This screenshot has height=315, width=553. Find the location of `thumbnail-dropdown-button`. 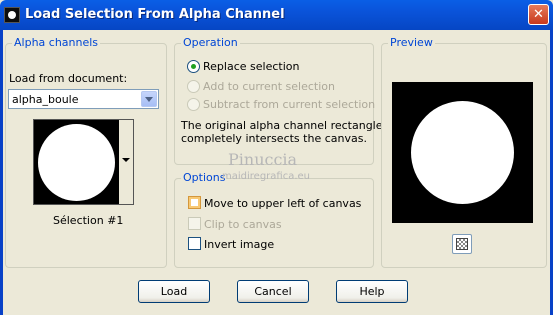

thumbnail-dropdown-button is located at coordinates (126, 162).